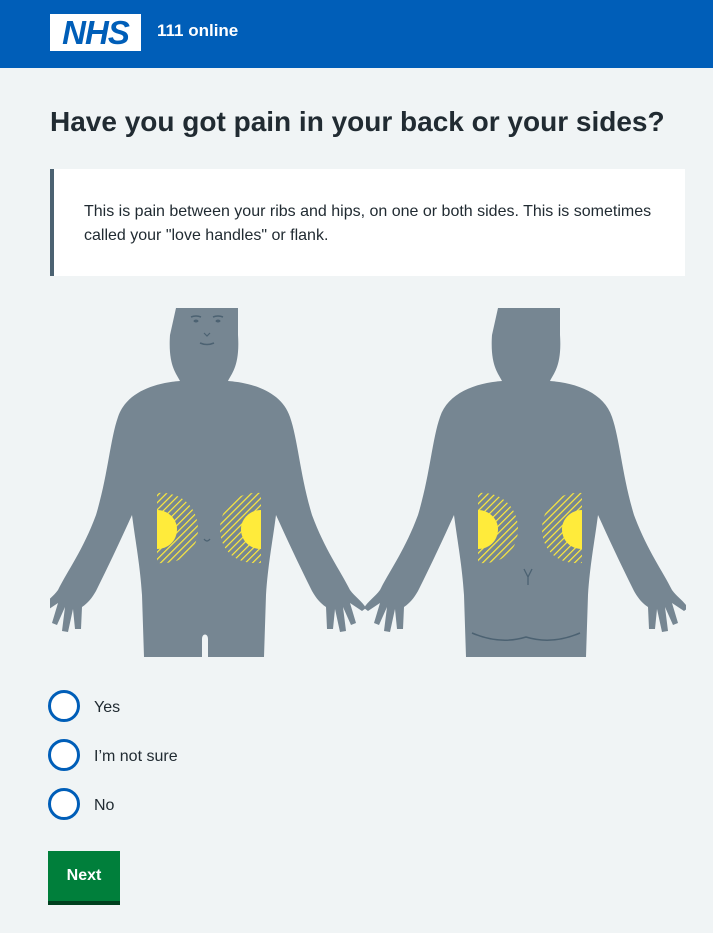 Image resolution: width=713 pixels, height=933 pixels. I want to click on nhs-logo-text: NHS, so click(96, 32).